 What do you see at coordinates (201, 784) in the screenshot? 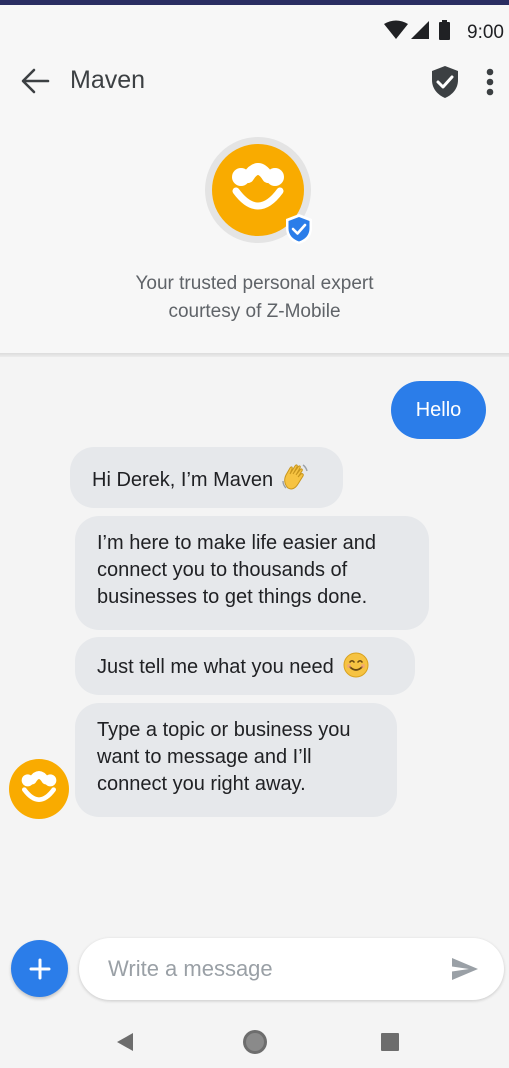
I see `message-line: connect you right away.` at bounding box center [201, 784].